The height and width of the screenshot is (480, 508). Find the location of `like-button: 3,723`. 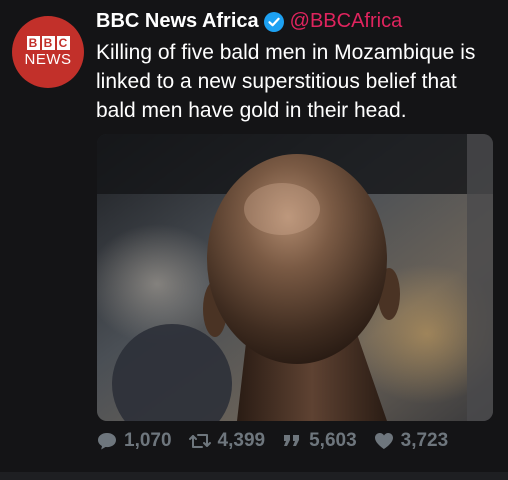

like-button: 3,723 is located at coordinates (411, 441).